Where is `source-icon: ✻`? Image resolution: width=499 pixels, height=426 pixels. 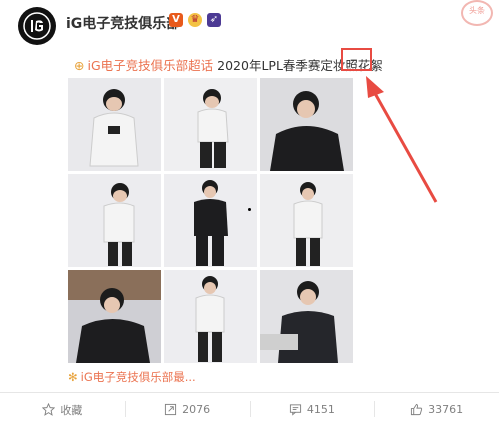
source-icon: ✻ is located at coordinates (73, 377).